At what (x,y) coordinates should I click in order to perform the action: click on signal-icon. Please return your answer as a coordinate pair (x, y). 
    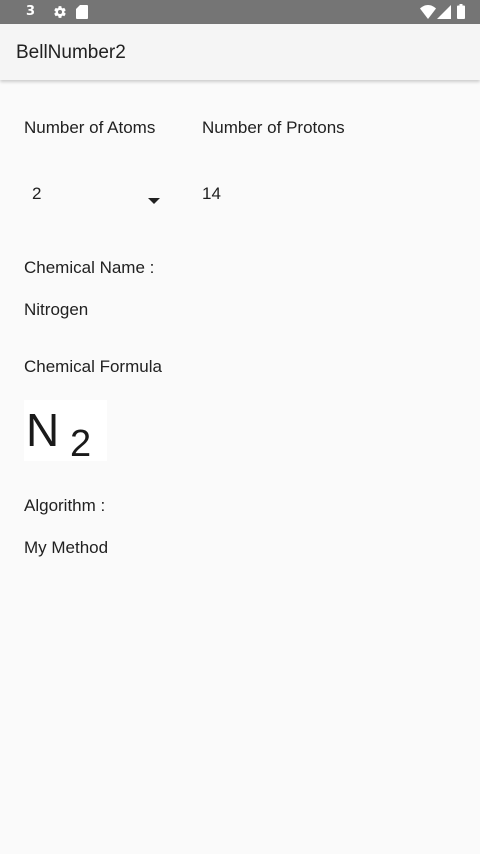
    Looking at the image, I should click on (444, 14).